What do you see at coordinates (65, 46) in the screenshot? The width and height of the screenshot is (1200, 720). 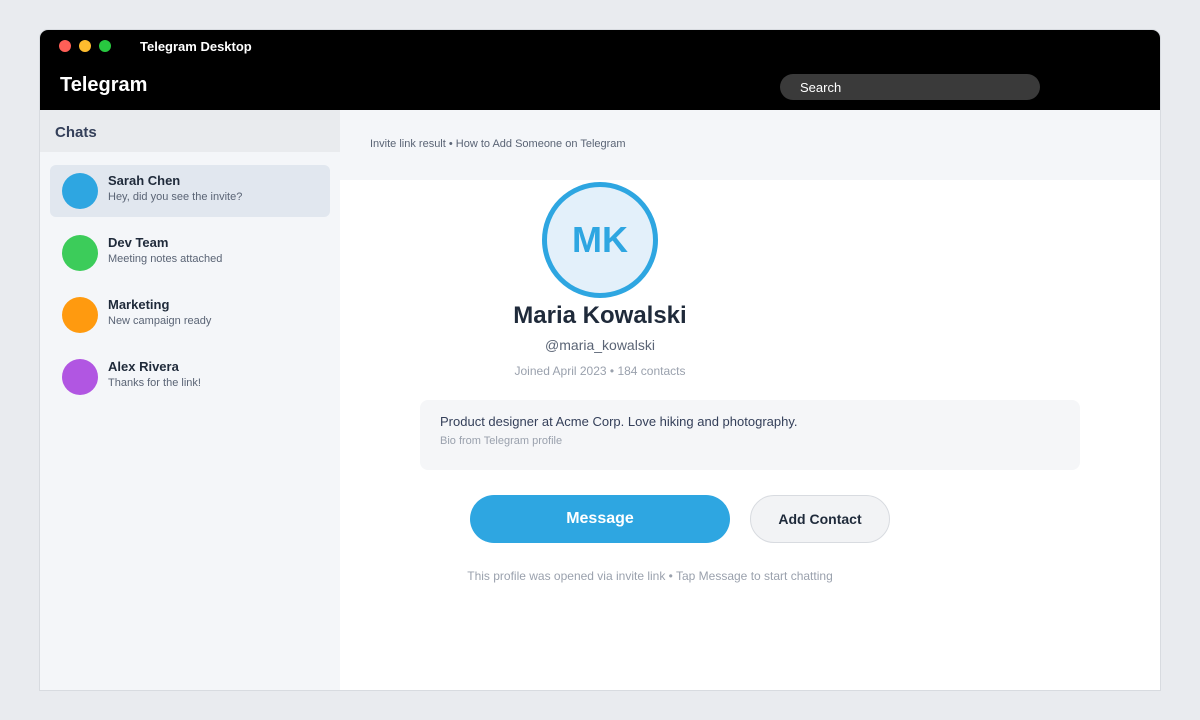 I see `close-window-button` at bounding box center [65, 46].